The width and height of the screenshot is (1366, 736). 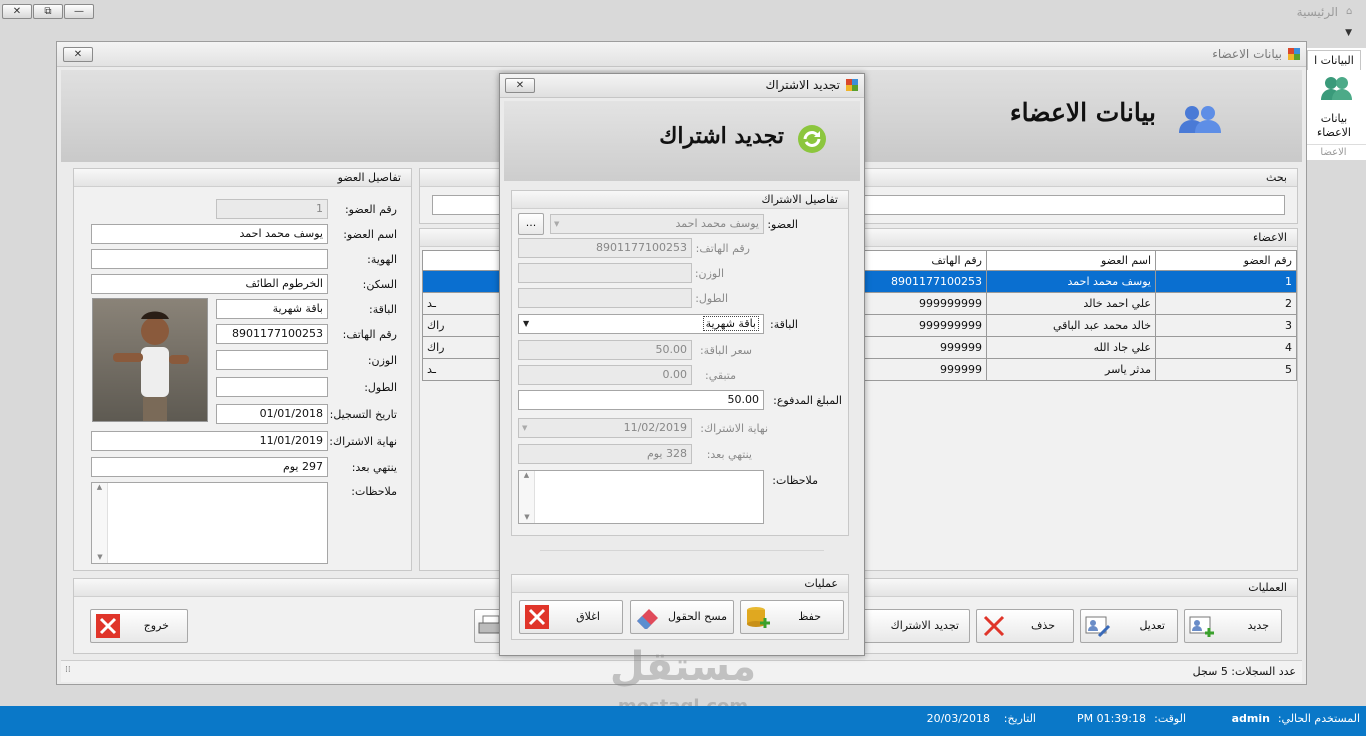 What do you see at coordinates (1233, 626) in the screenshot?
I see `new-button: جديد` at bounding box center [1233, 626].